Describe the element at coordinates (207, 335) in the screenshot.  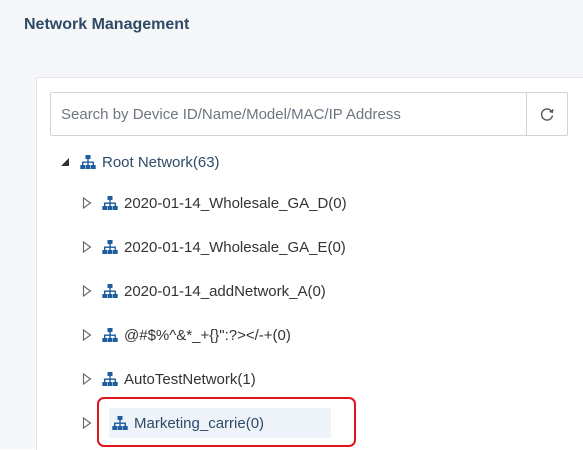
I see `tree-node-label: @#$%^&*_+{}":?></-+(0)` at that location.